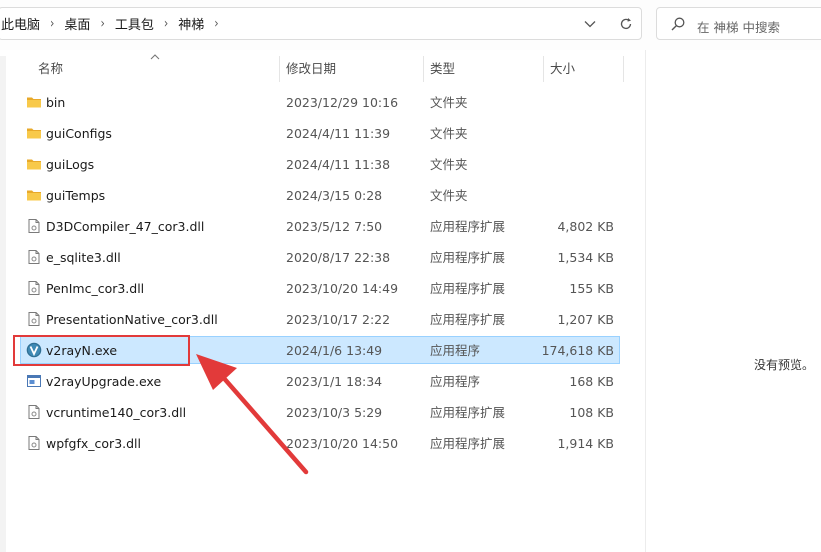 The width and height of the screenshot is (821, 552). I want to click on file-modified: 2023/10/17 2:22, so click(338, 319).